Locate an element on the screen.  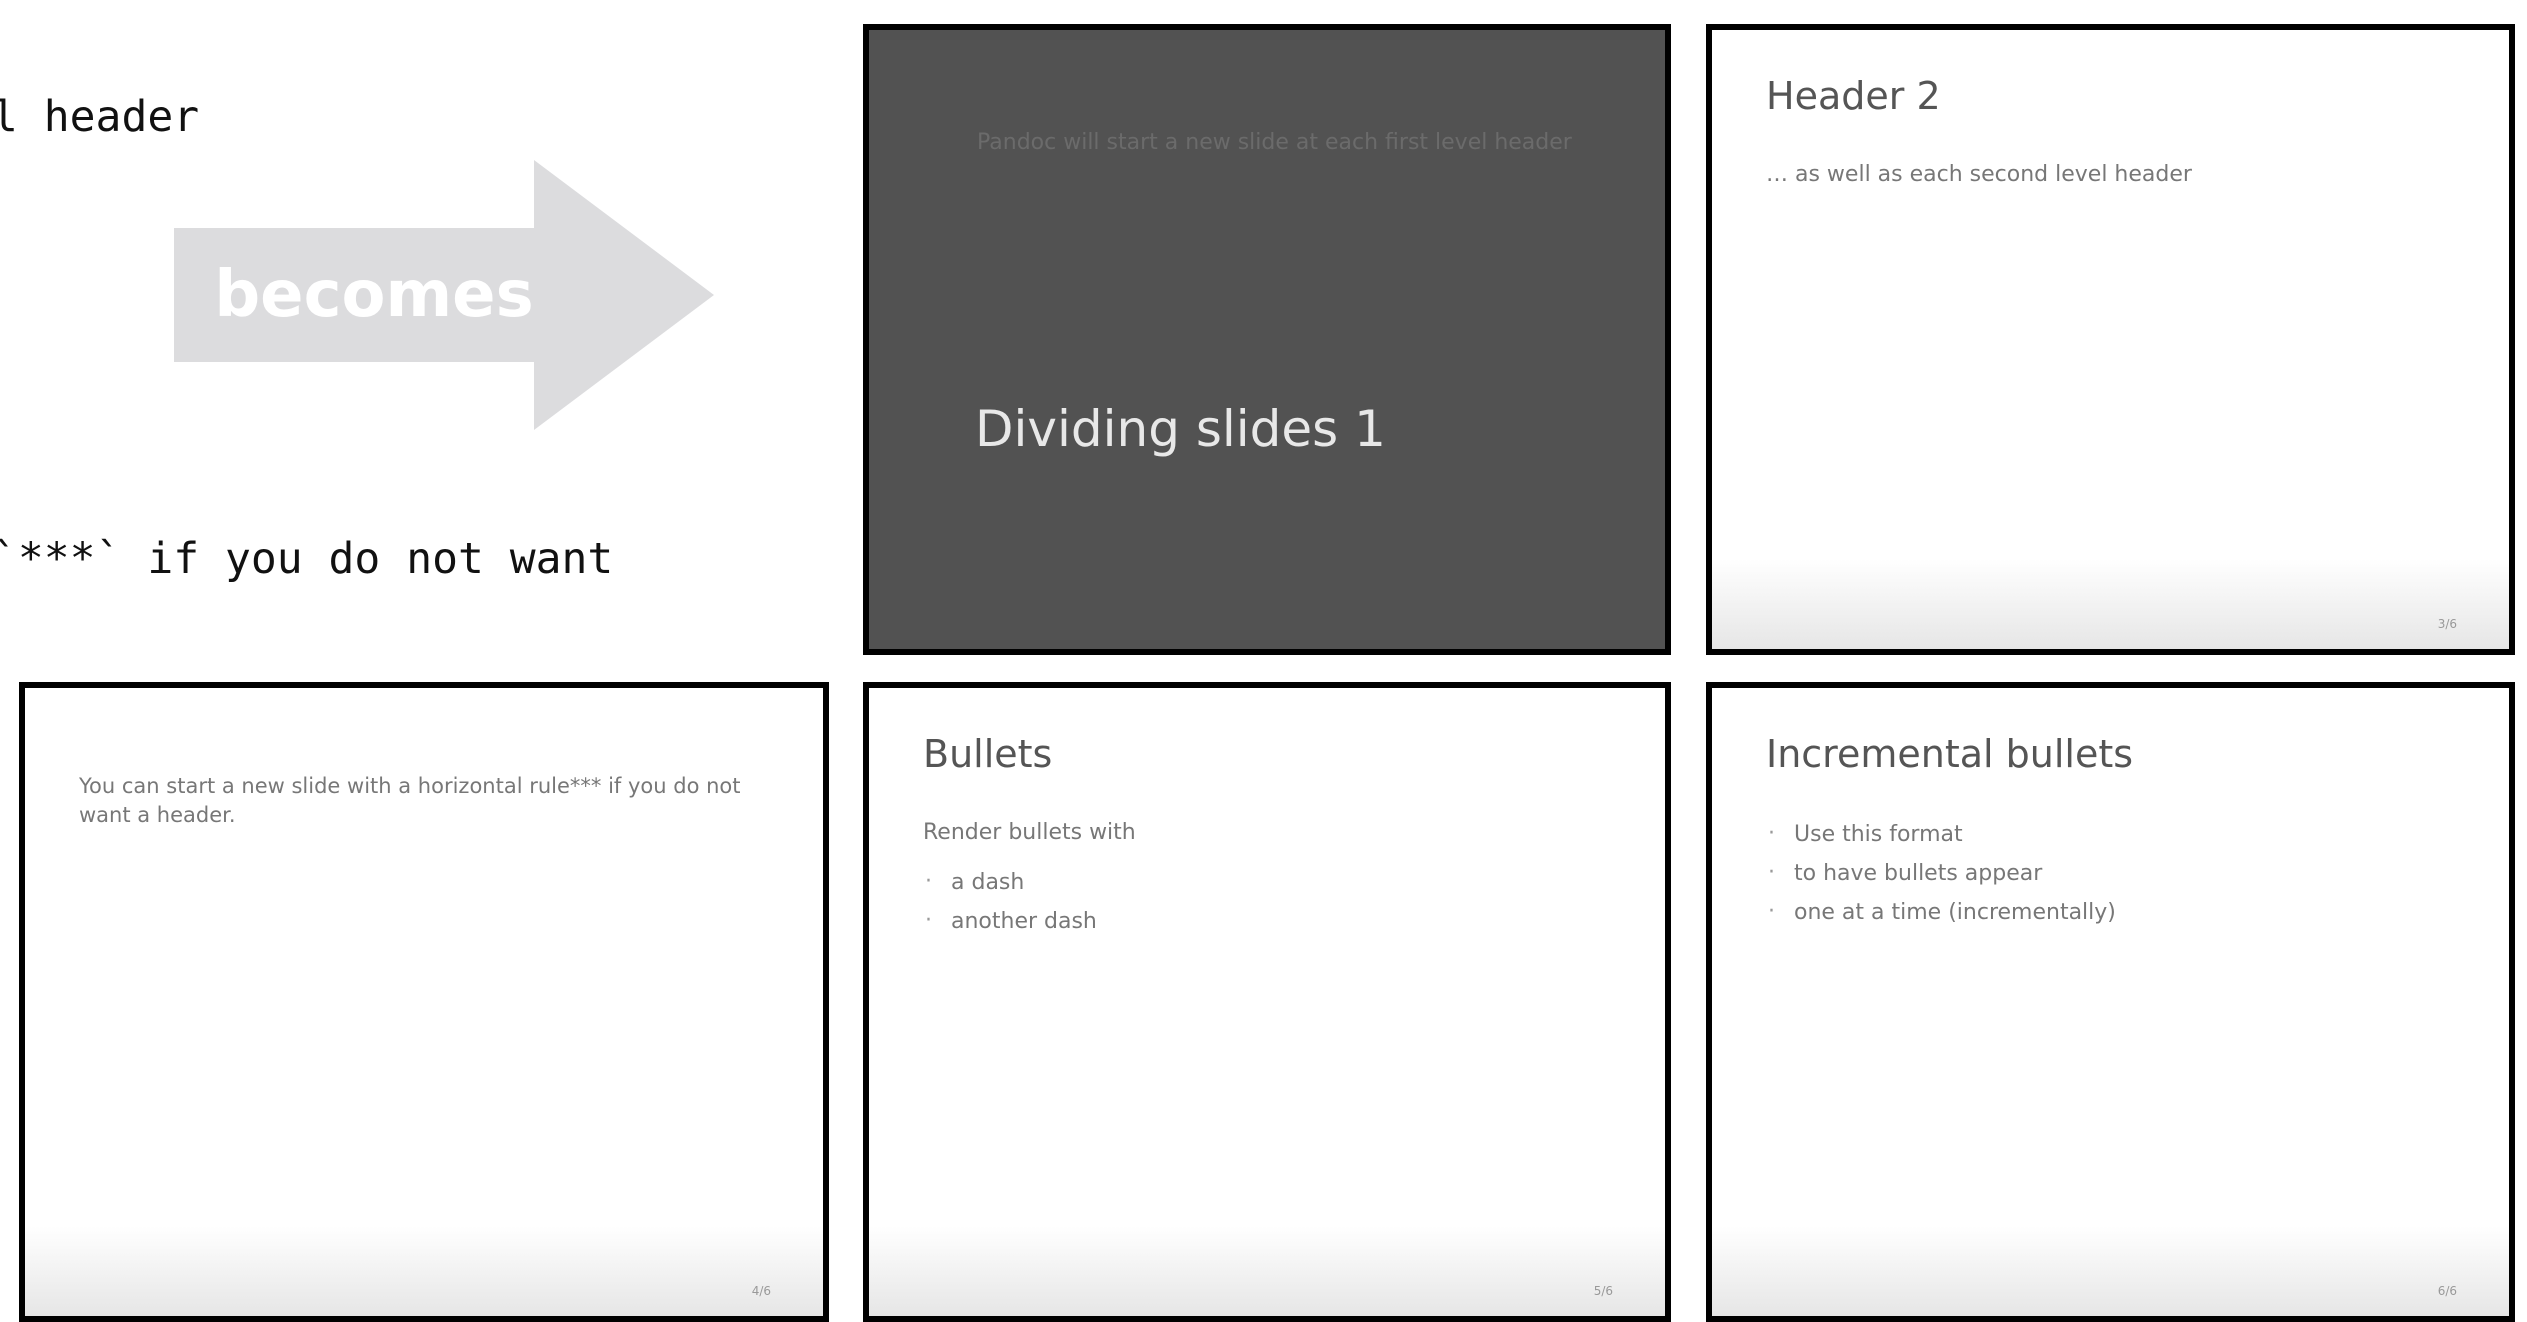
becomes-arrow: becomes is located at coordinates (444, 295).